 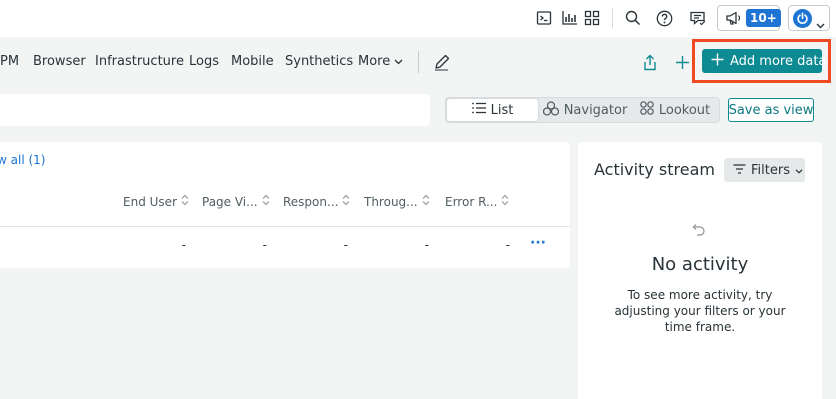 What do you see at coordinates (763, 18) in the screenshot?
I see `notification-count-badge: 10+` at bounding box center [763, 18].